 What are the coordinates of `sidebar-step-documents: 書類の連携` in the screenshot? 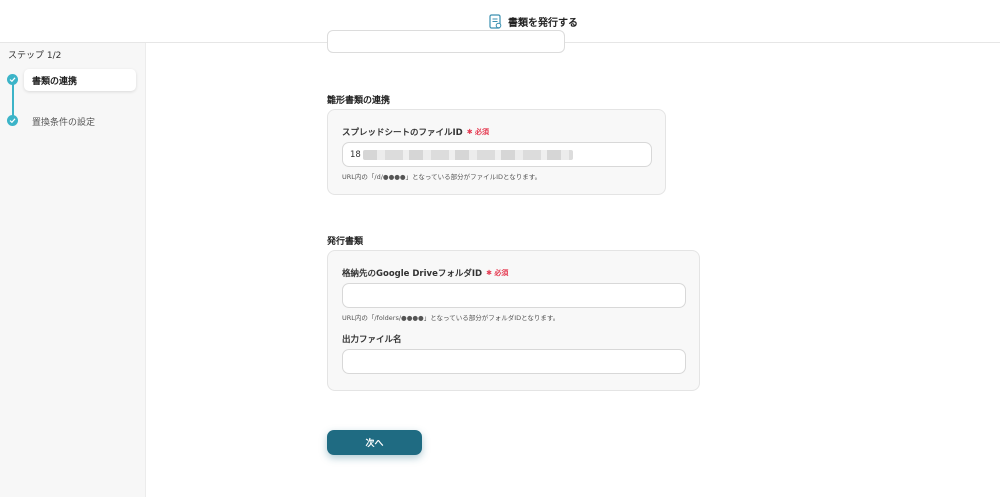 It's located at (80, 80).